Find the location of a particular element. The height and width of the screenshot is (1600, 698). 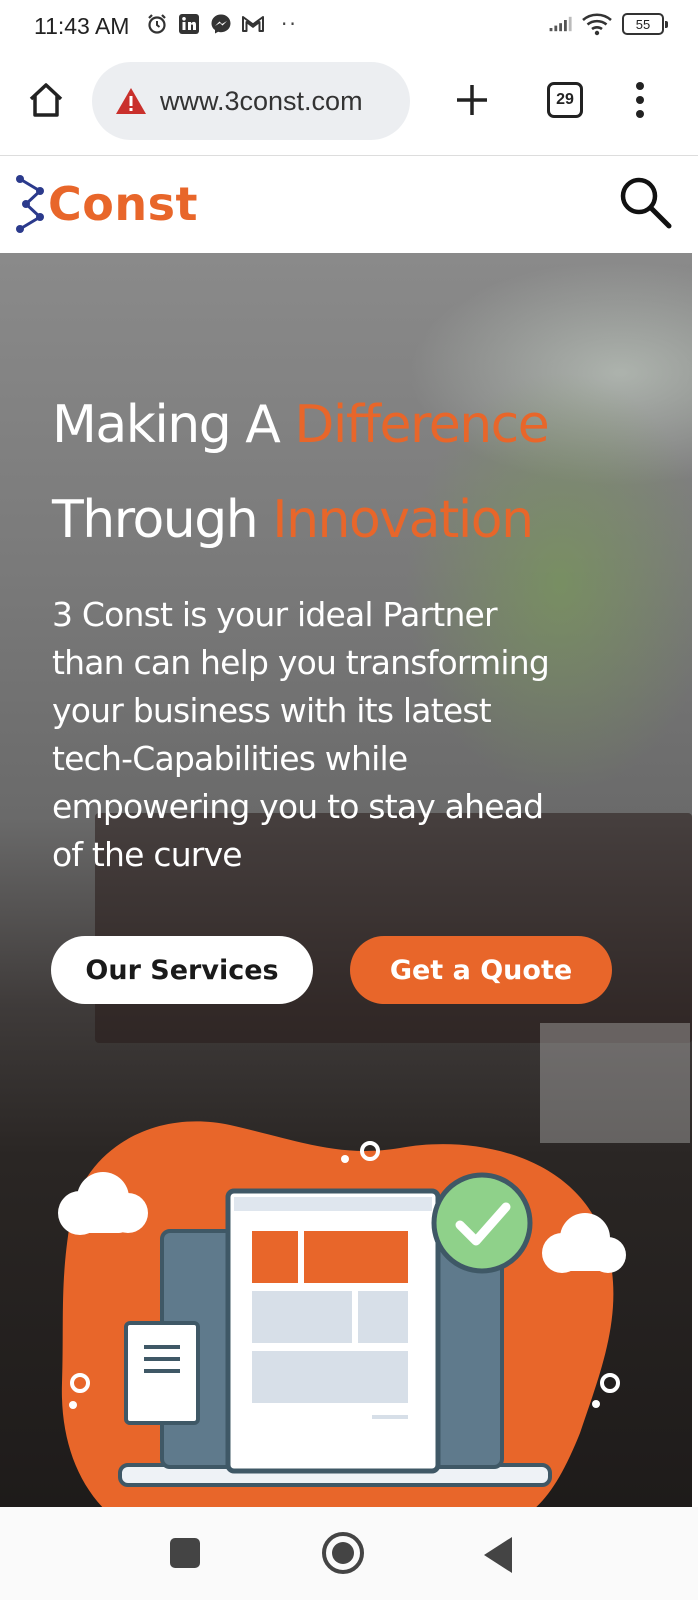

hero-title-line-2: Through Innovation is located at coordinates (293, 520).